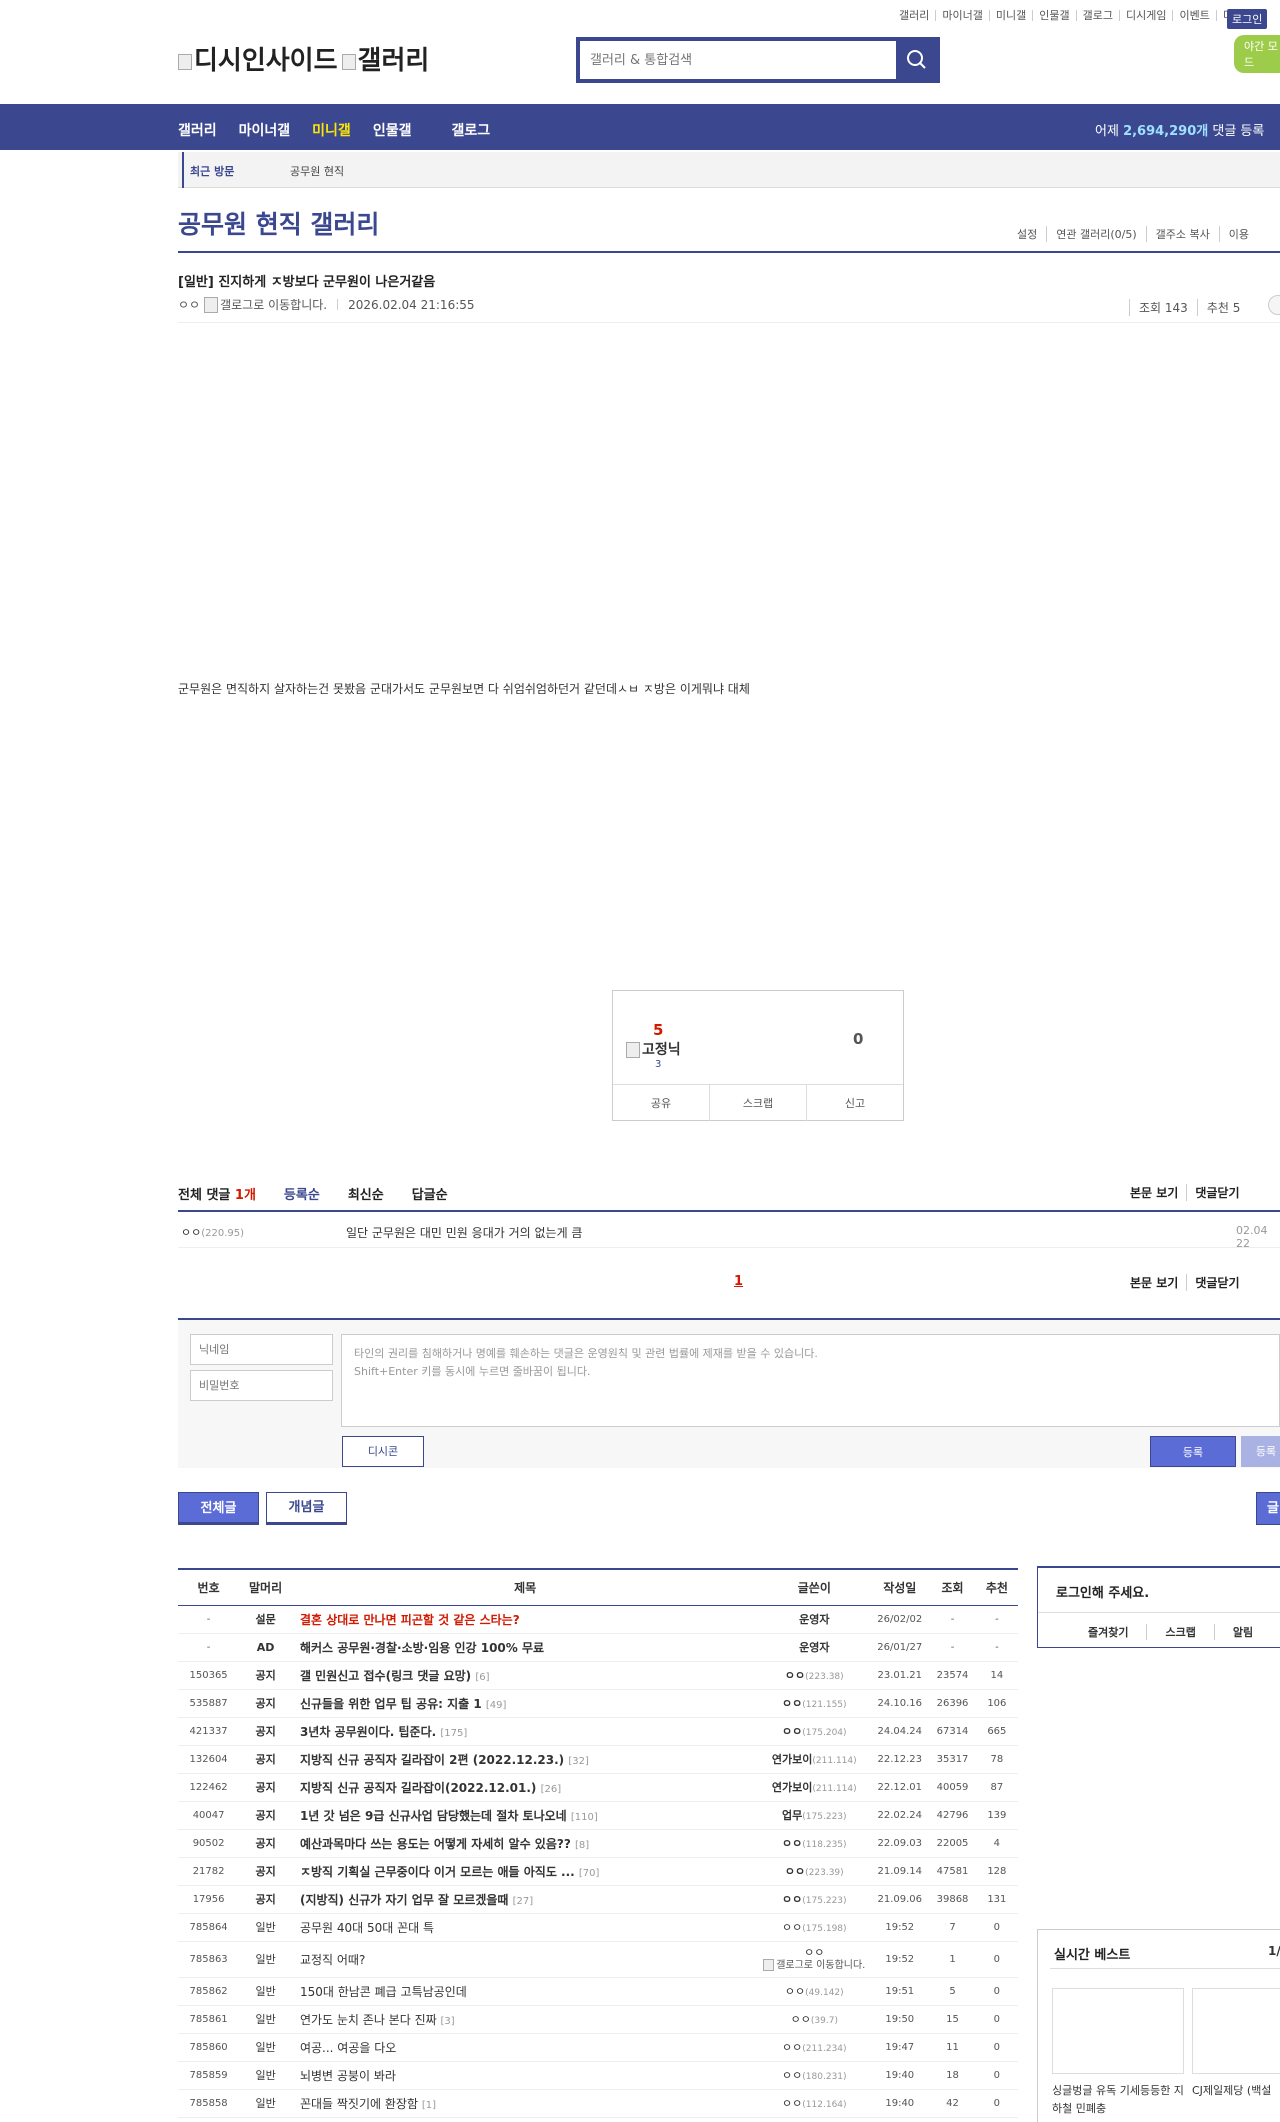 Image resolution: width=1280 pixels, height=2122 pixels. What do you see at coordinates (525, 2103) in the screenshot?
I see `row-title: 꼰대들 짝짓기에 환장함 [1]` at bounding box center [525, 2103].